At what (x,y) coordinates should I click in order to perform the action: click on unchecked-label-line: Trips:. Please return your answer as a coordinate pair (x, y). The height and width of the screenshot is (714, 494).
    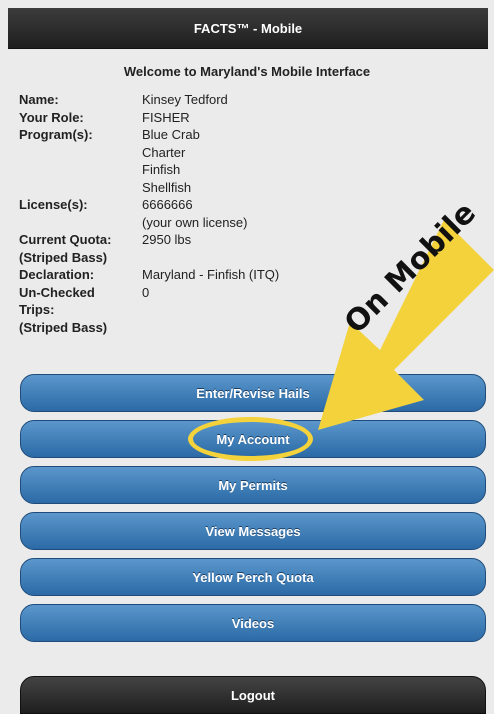
    Looking at the image, I should click on (37, 309).